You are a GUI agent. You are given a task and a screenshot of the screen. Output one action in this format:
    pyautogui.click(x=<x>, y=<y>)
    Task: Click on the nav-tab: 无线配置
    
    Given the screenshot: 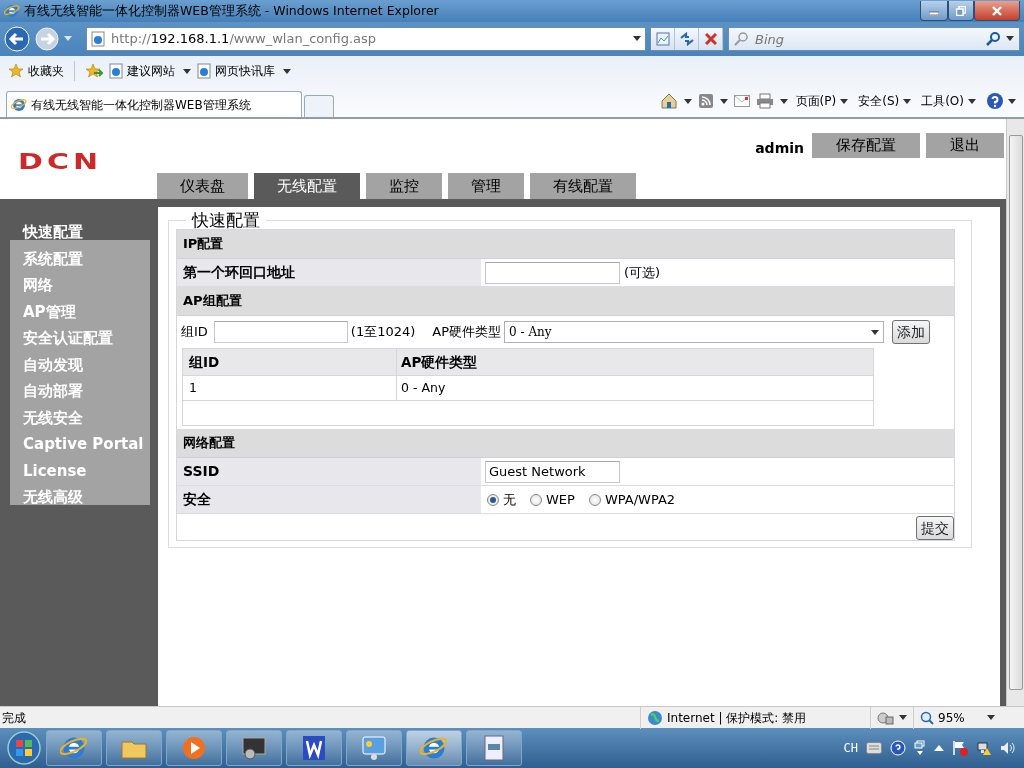 What is the action you would take?
    pyautogui.click(x=307, y=186)
    